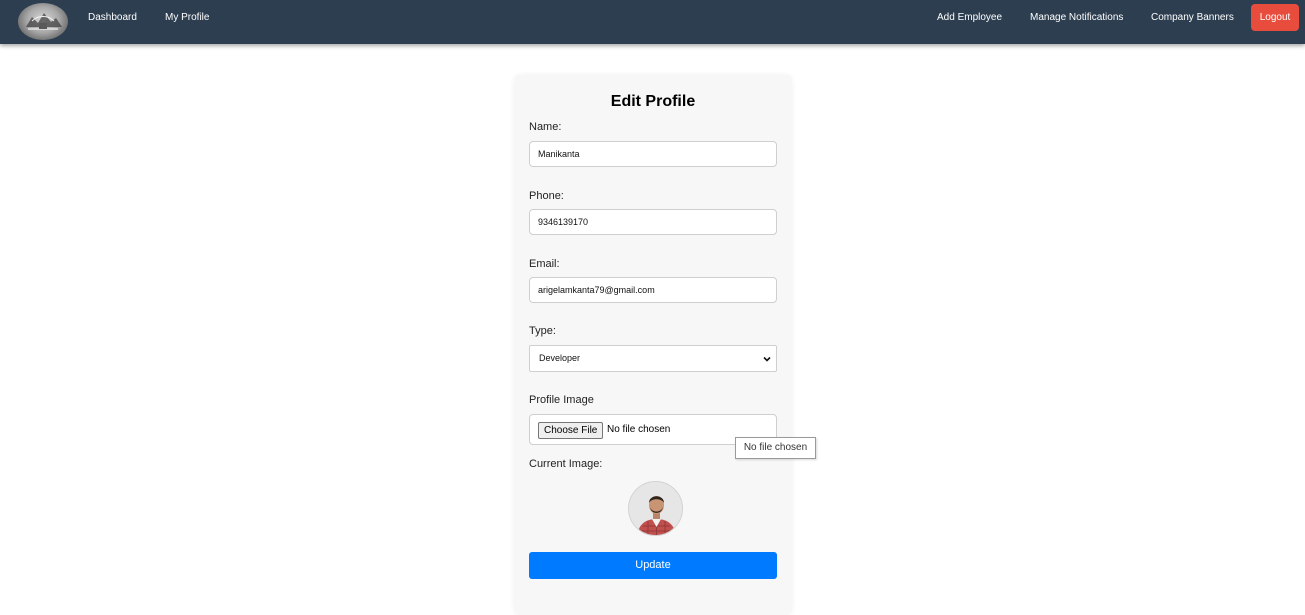  Describe the element at coordinates (1076, 18) in the screenshot. I see `nav-manage-notifications-link: Manage Notifications` at that location.